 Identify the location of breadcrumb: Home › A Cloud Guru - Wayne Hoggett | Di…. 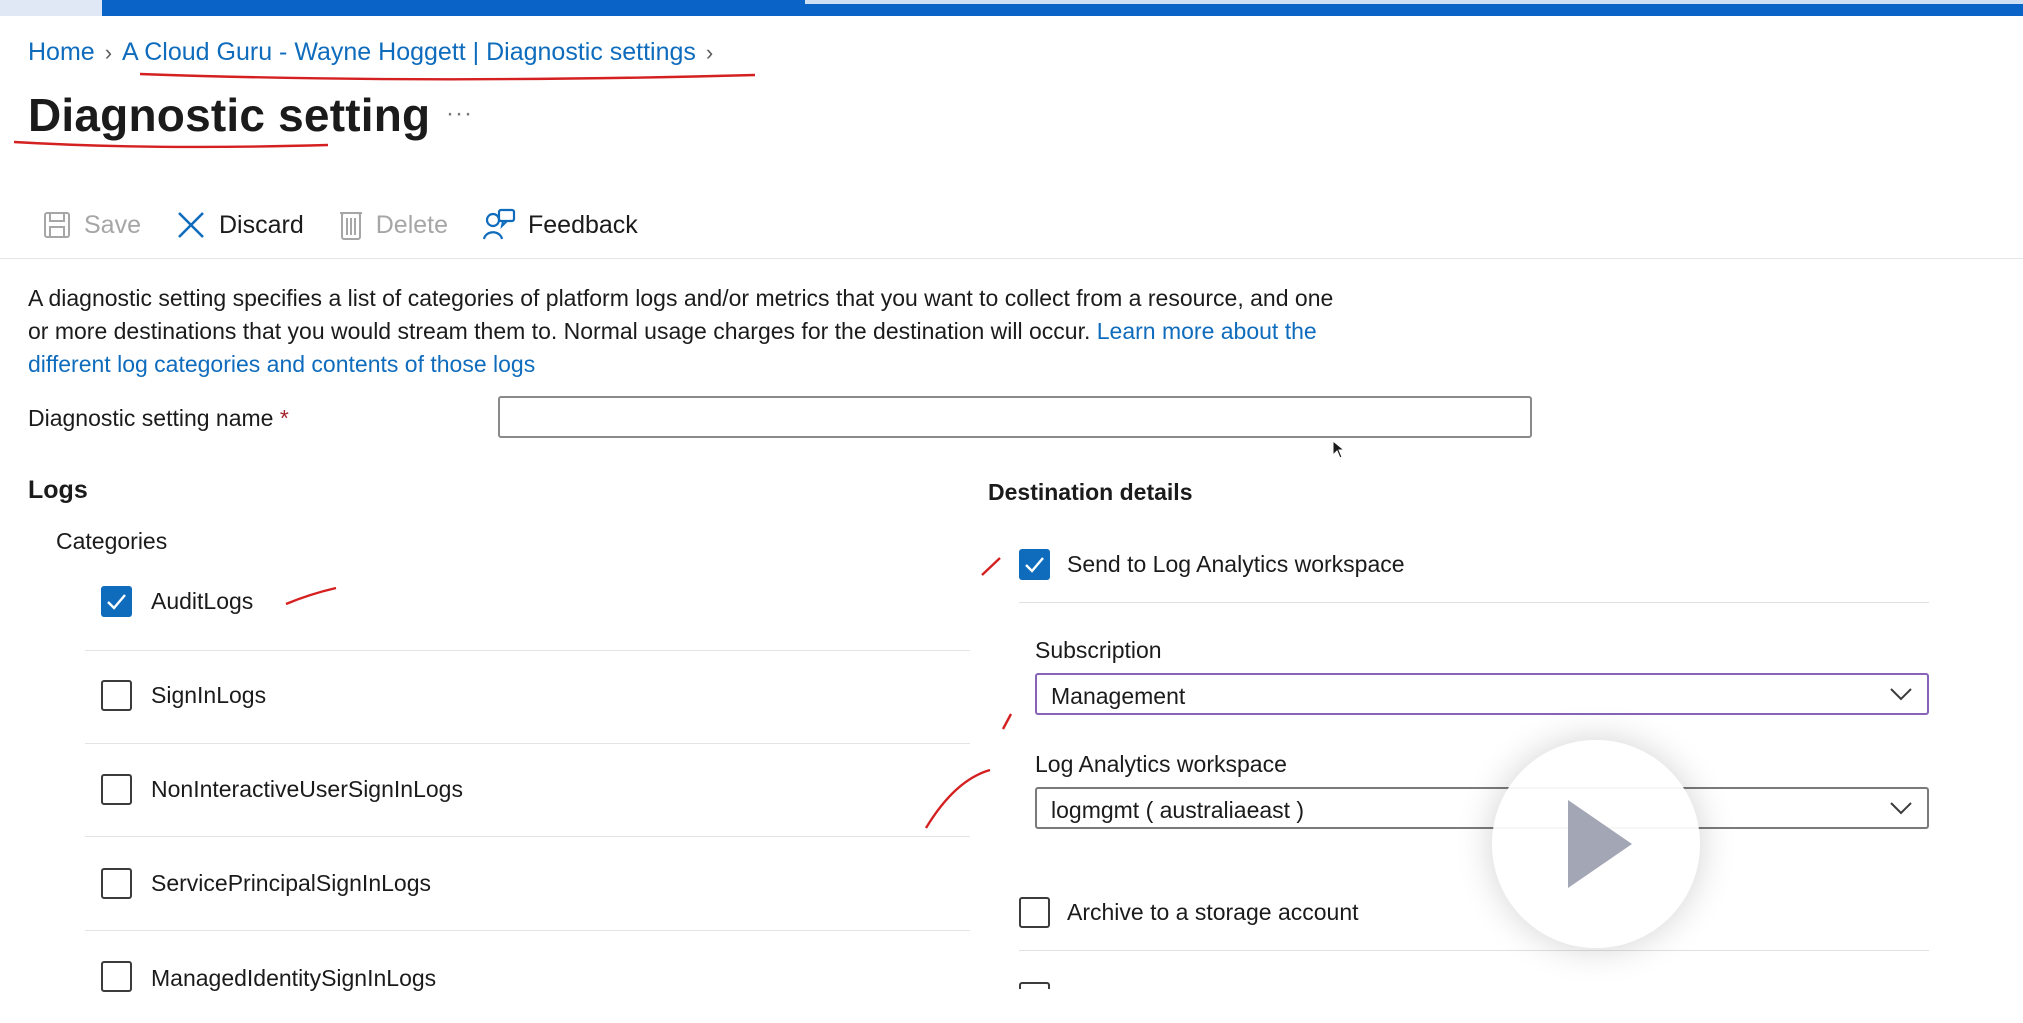
(375, 52).